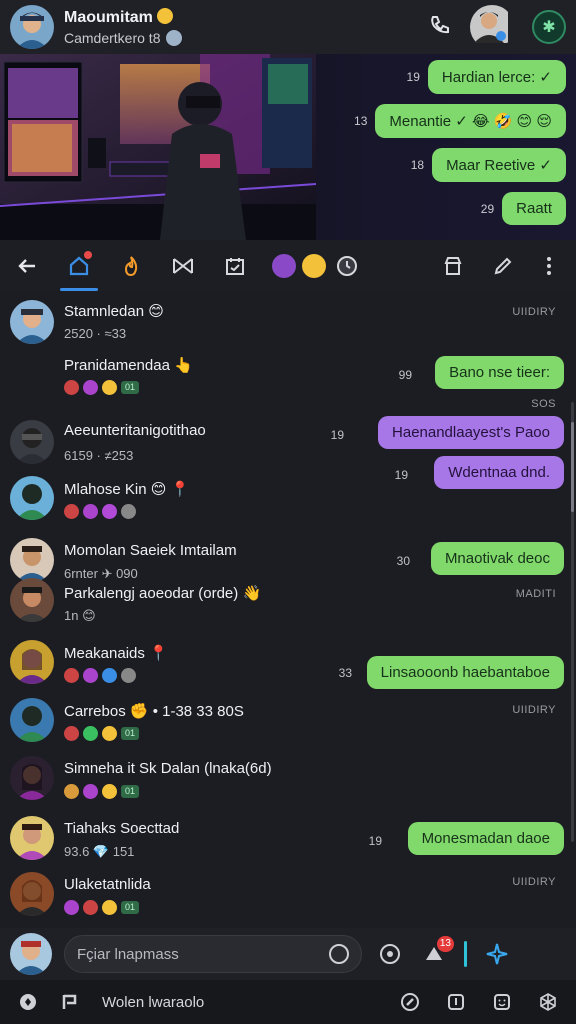  I want to click on message-bubble: Linsaooonb haebantaboe, so click(465, 672).